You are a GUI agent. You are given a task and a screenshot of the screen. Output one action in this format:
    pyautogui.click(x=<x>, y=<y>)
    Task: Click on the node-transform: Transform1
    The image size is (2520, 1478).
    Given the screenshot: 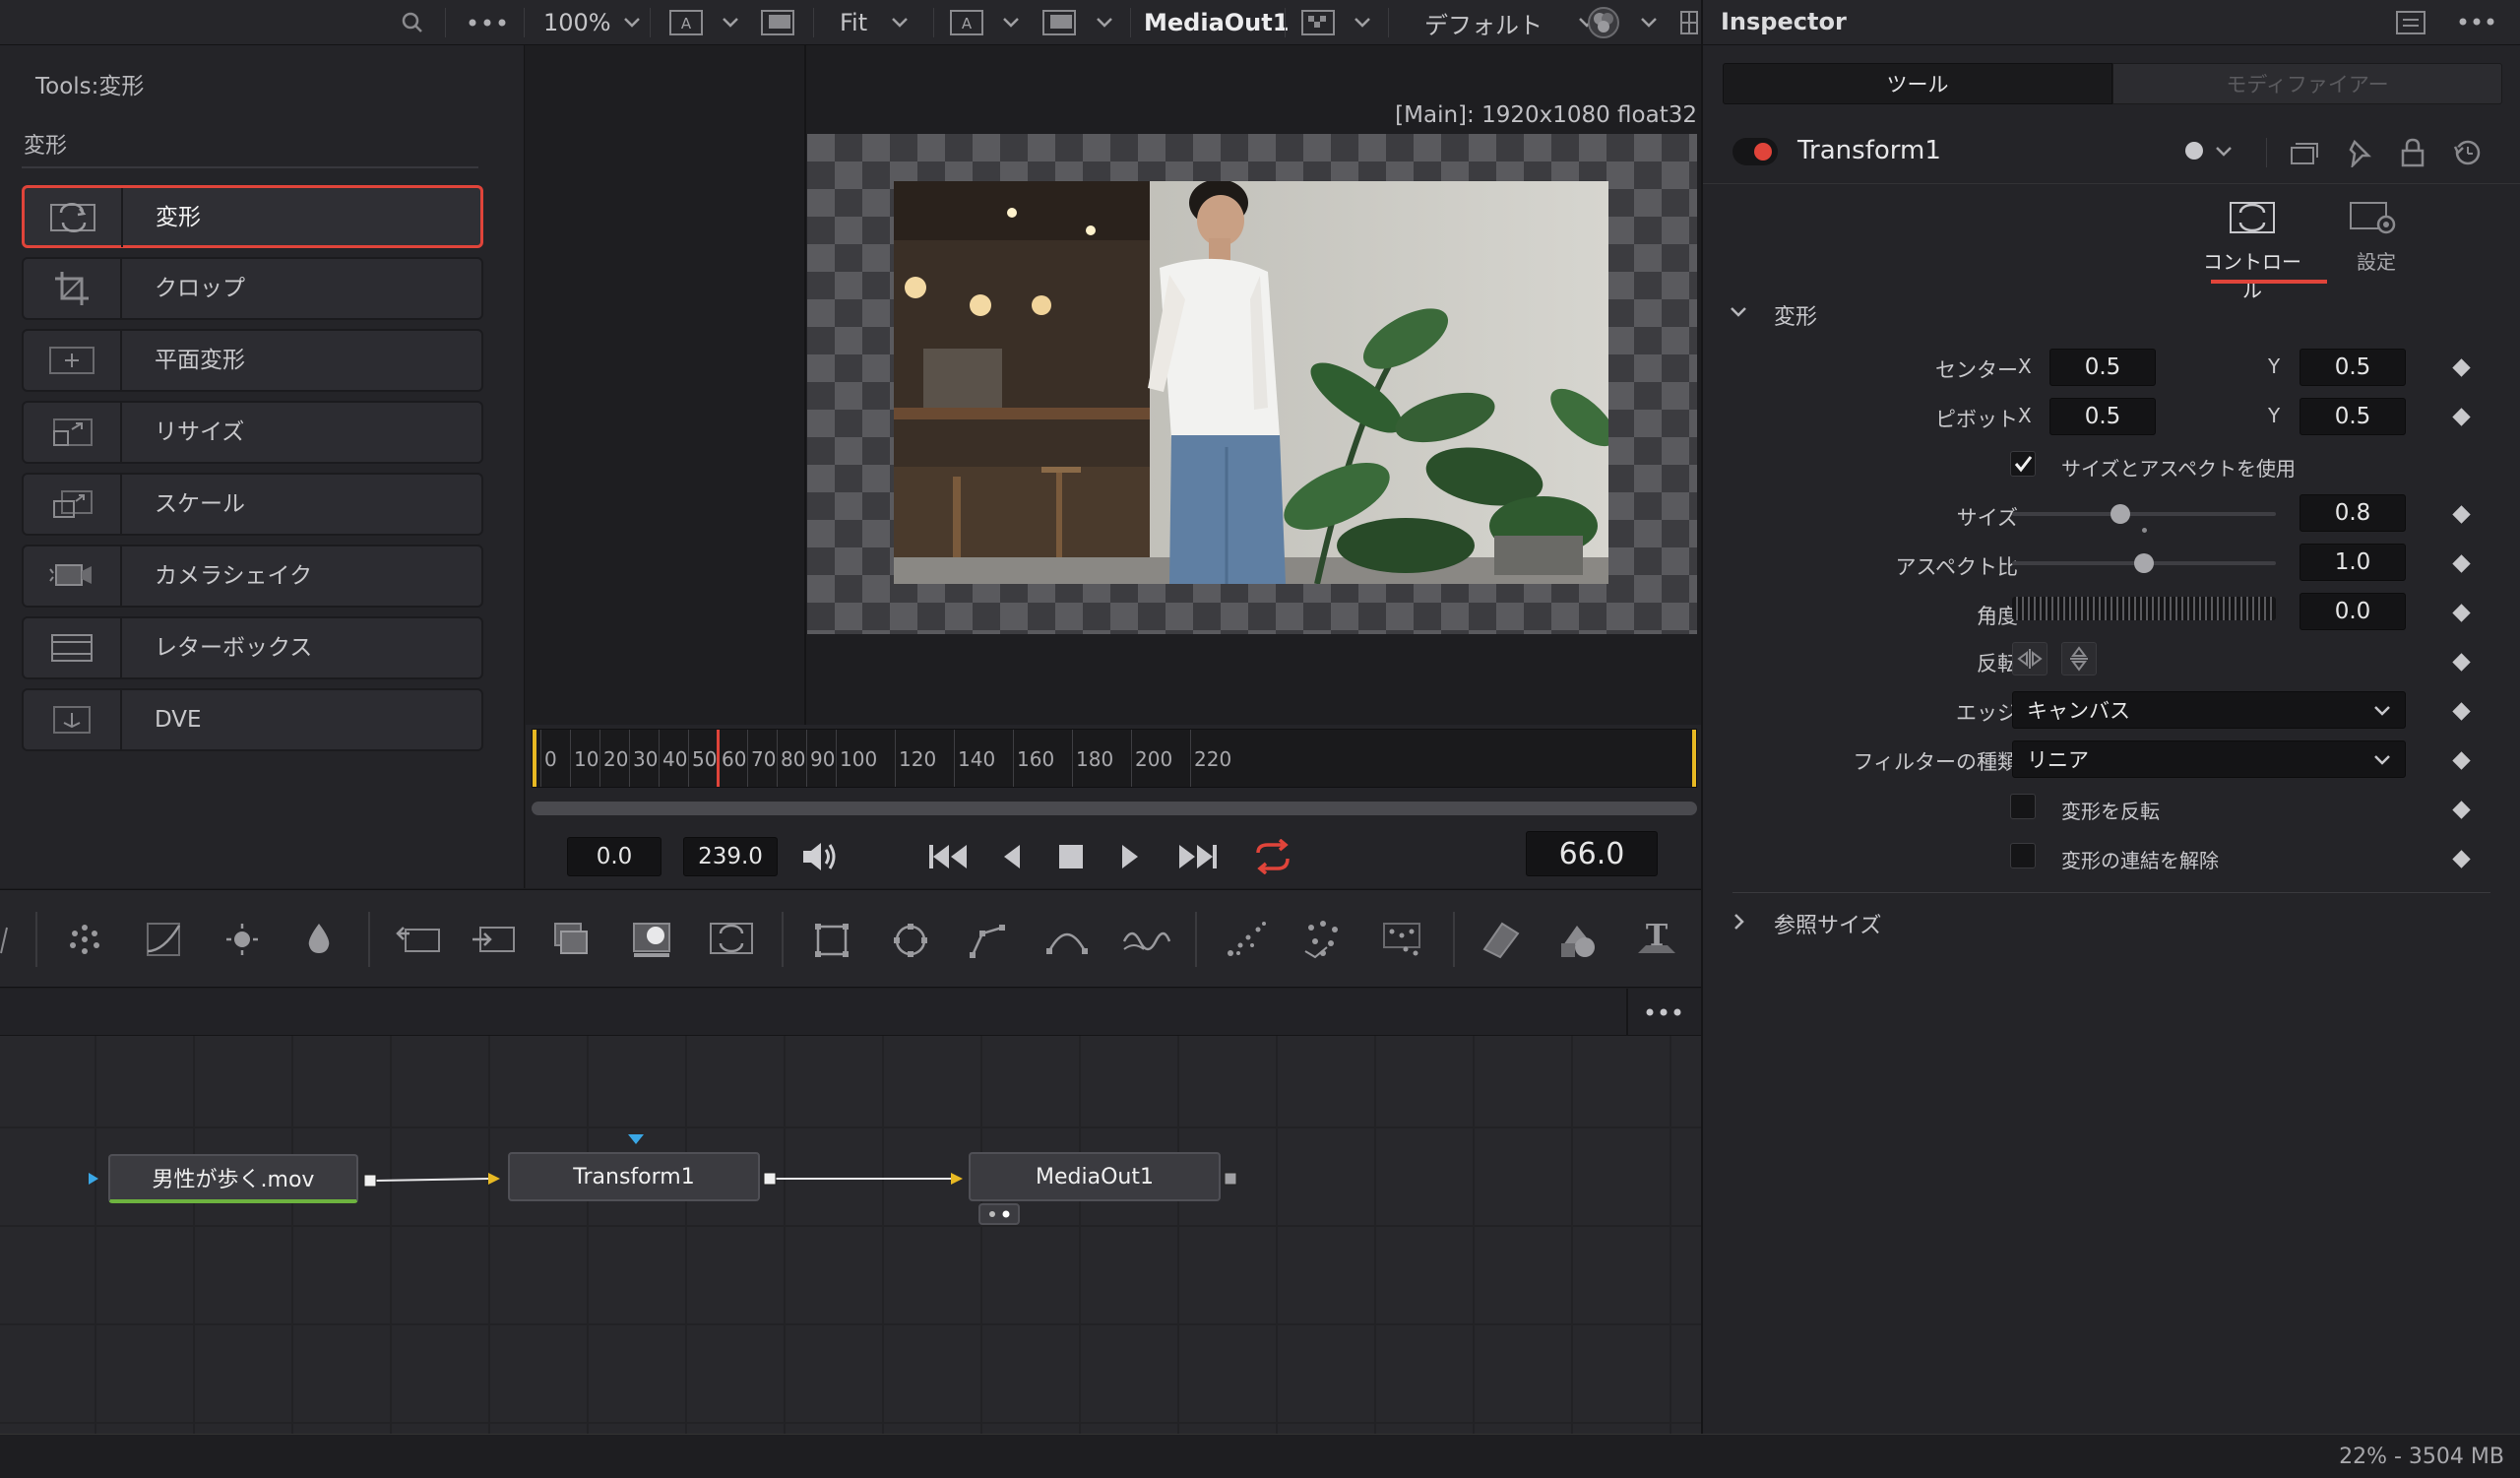 What is the action you would take?
    pyautogui.click(x=634, y=1176)
    